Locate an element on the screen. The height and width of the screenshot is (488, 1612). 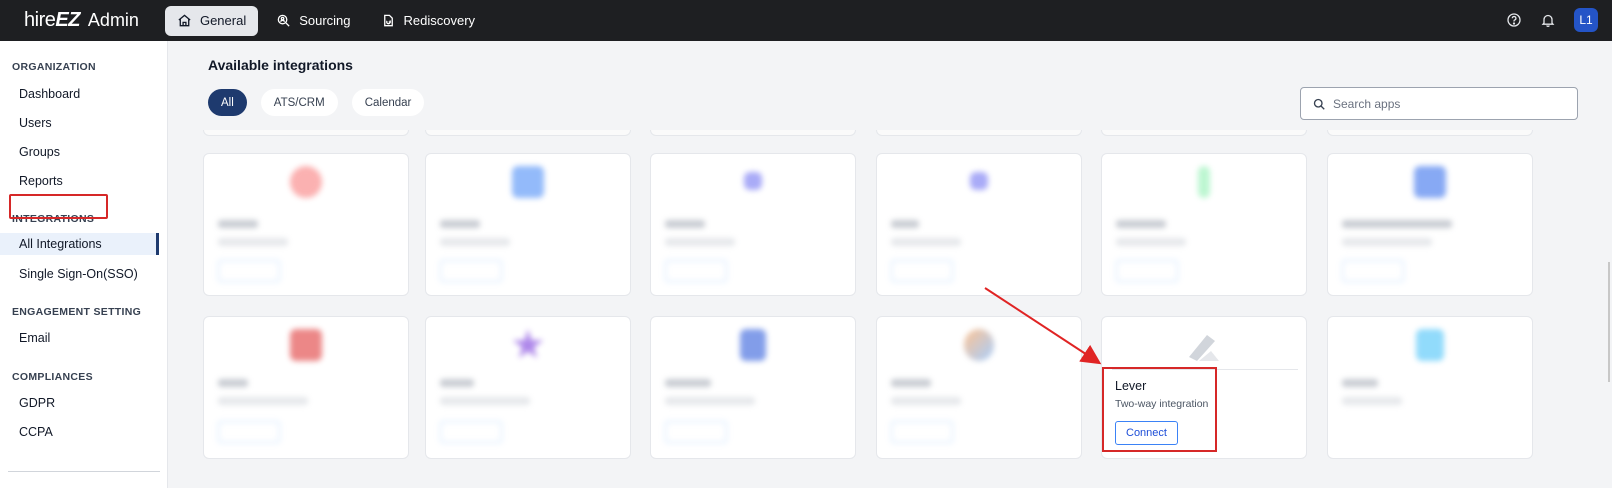
nav-tabs: General Sourcing Rediscovery is located at coordinates (326, 20).